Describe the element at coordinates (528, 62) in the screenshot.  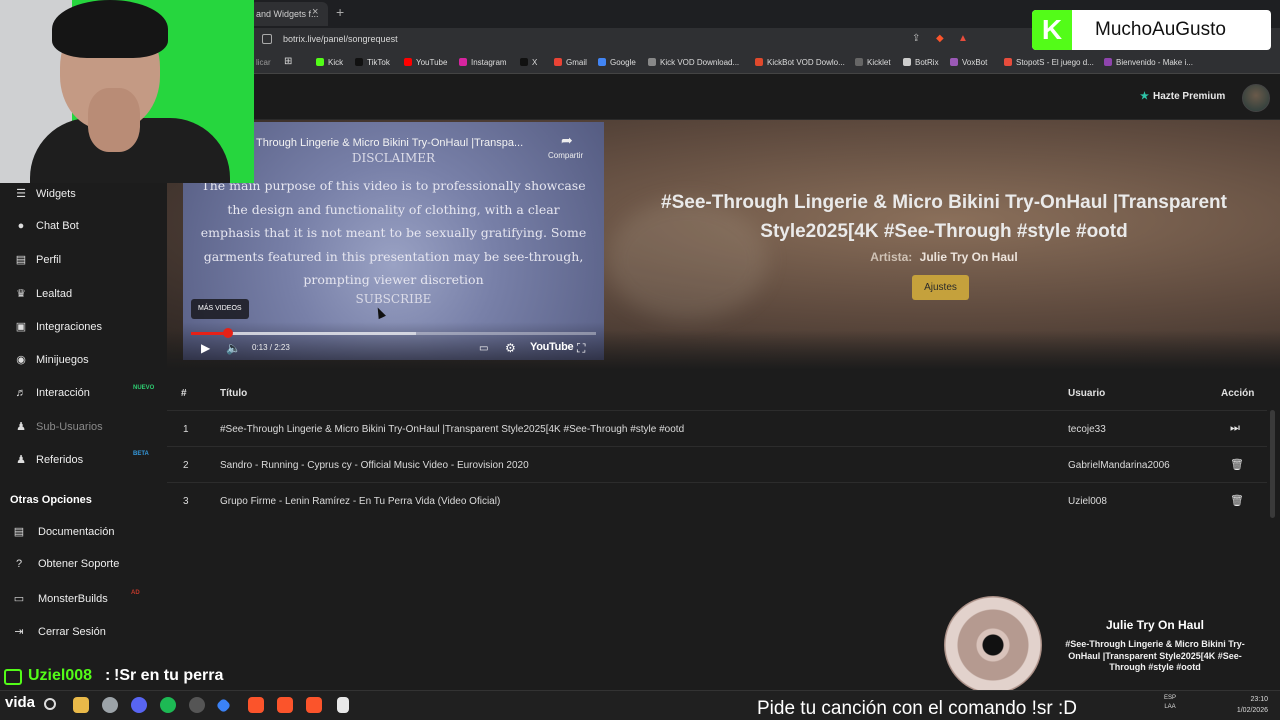
I see `bookmark-item: X` at that location.